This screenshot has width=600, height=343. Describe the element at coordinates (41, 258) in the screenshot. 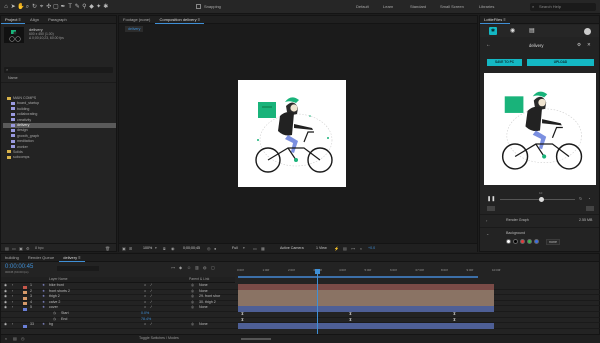

I see `tab-render-queue: Render Queue` at that location.